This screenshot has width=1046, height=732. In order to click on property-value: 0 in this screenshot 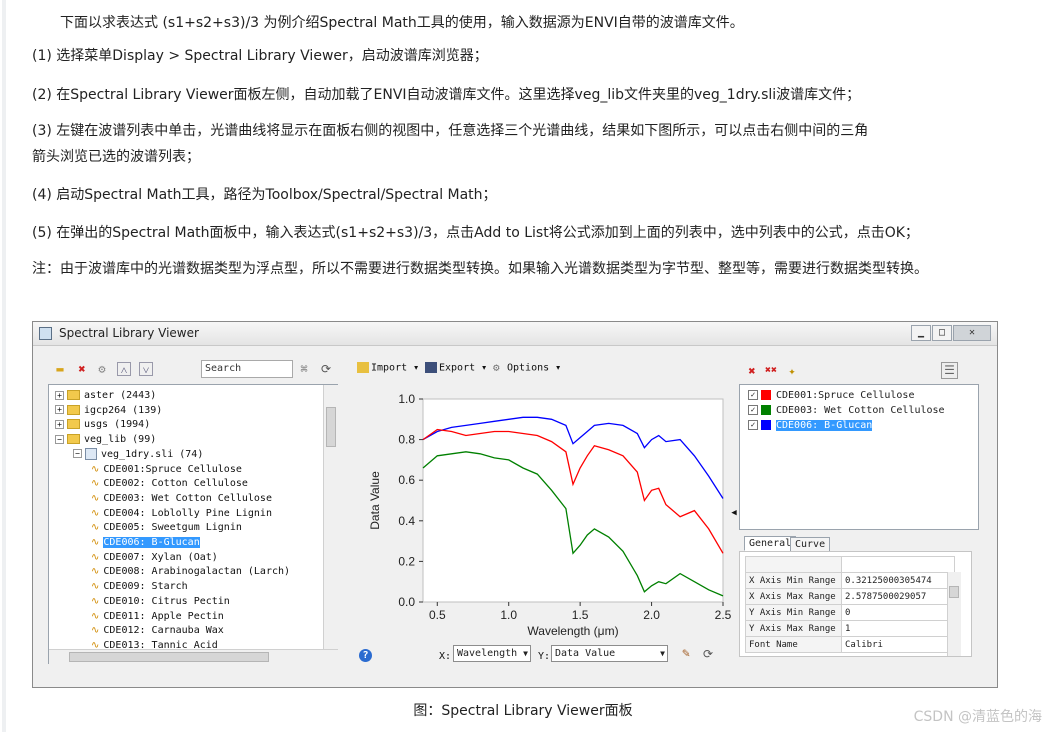, I will do `click(898, 612)`.